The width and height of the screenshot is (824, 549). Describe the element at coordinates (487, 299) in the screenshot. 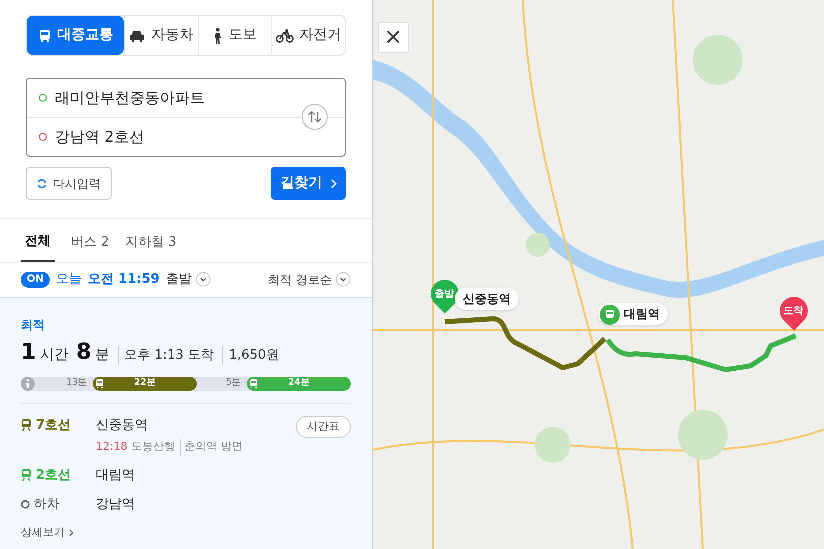

I see `station-label: 신중동역` at that location.